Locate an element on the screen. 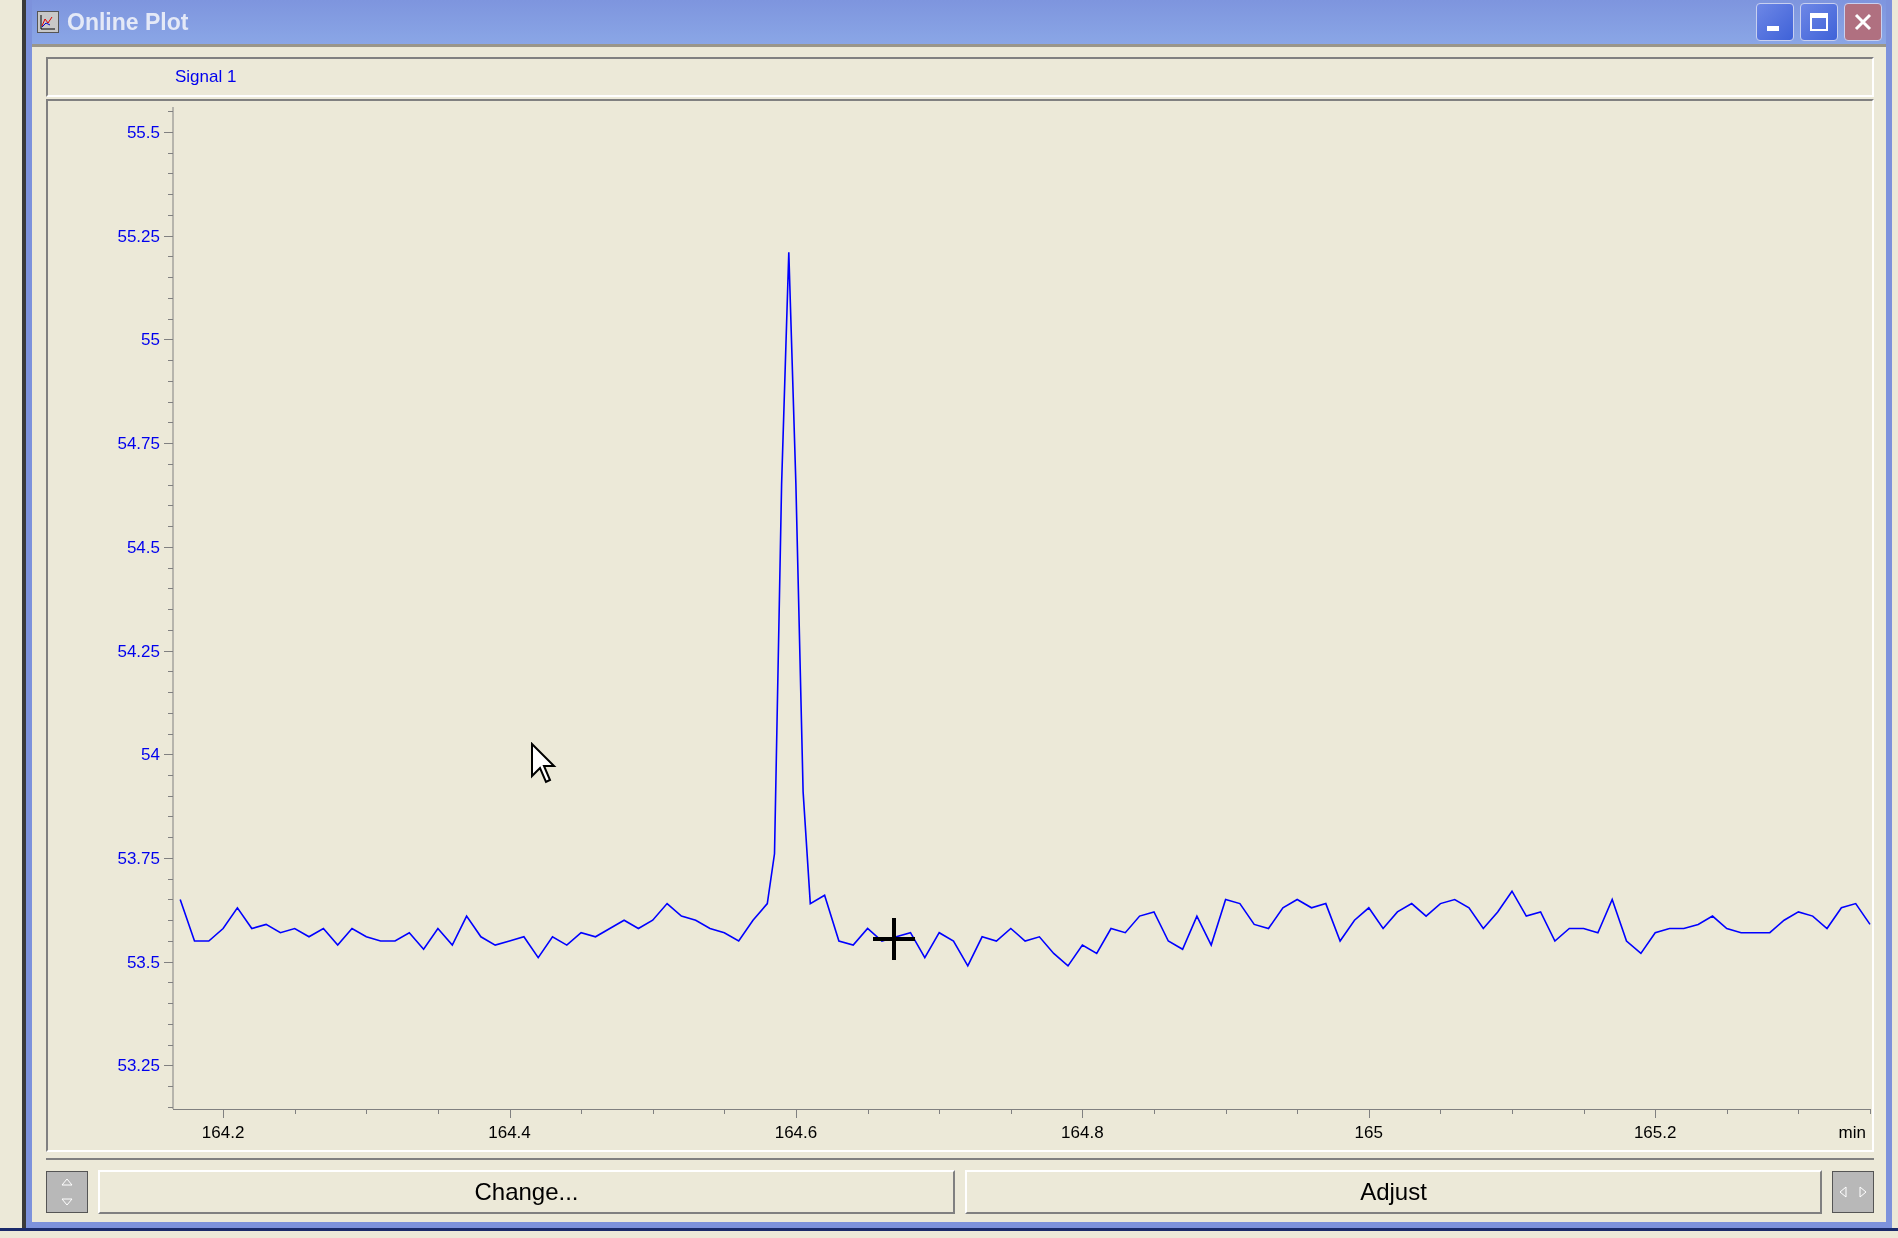  x-tick-label: 164.4 is located at coordinates (509, 1132).